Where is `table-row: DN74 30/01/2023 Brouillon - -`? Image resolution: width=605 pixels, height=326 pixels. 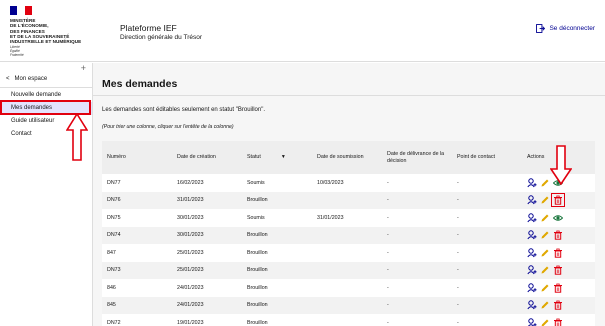 table-row: DN74 30/01/2023 Brouillon - - is located at coordinates (348, 235).